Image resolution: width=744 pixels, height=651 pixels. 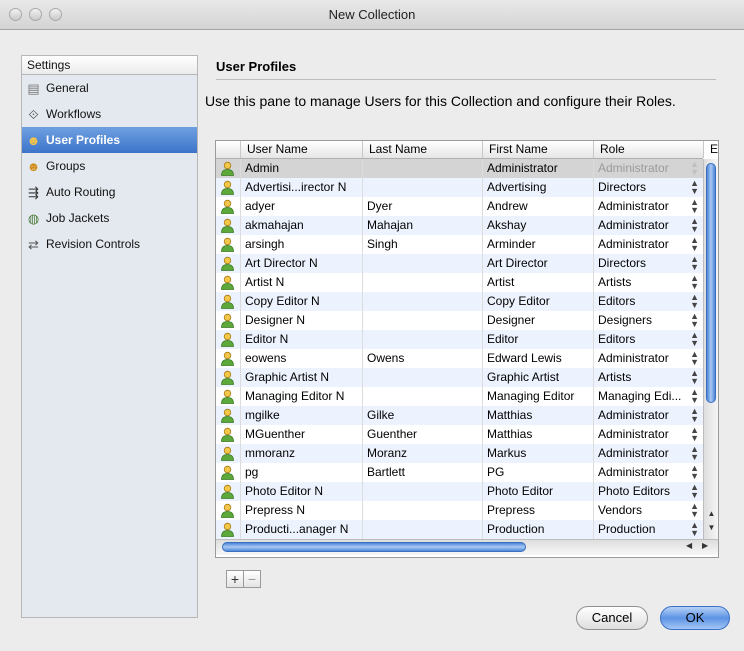 What do you see at coordinates (648, 320) in the screenshot?
I see `role-select: Designers ▲ ▼` at bounding box center [648, 320].